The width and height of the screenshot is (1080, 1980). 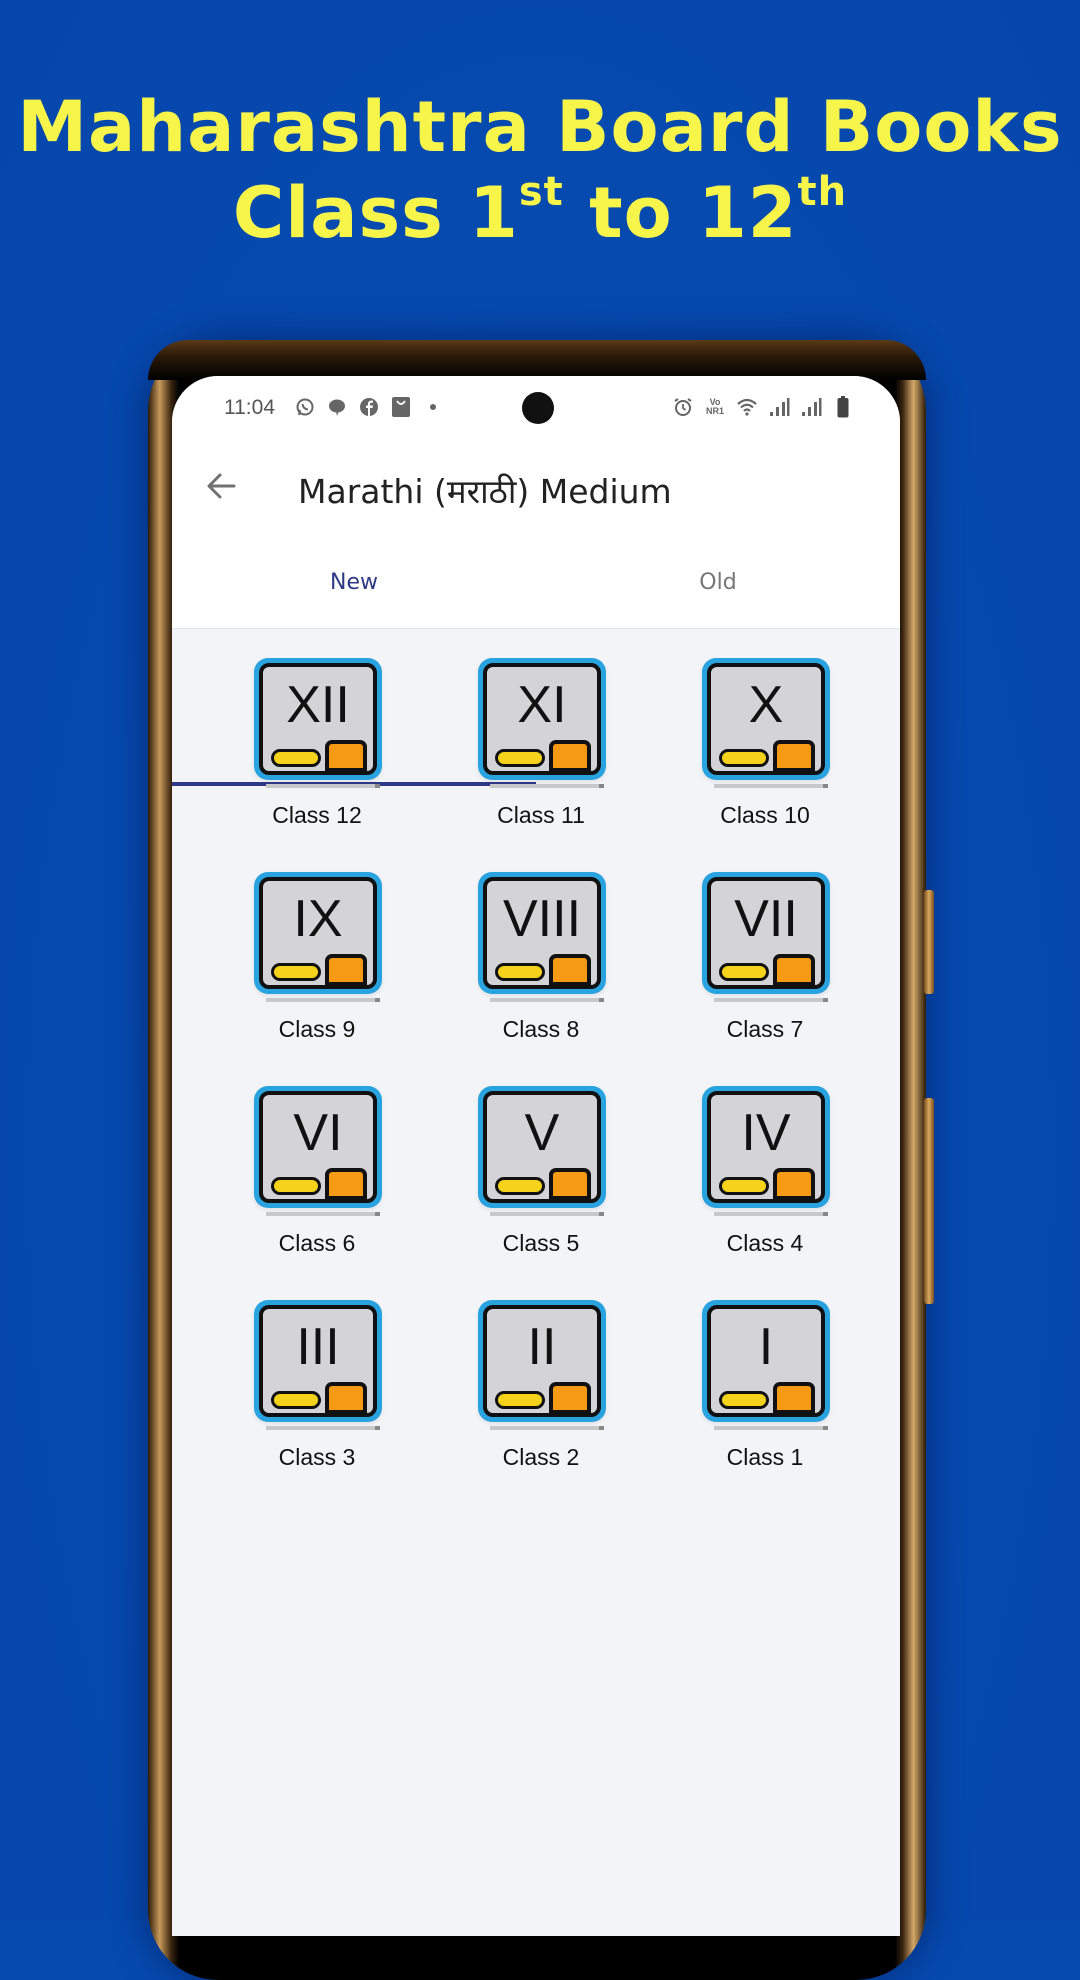 I want to click on board-face: IV, so click(x=766, y=1147).